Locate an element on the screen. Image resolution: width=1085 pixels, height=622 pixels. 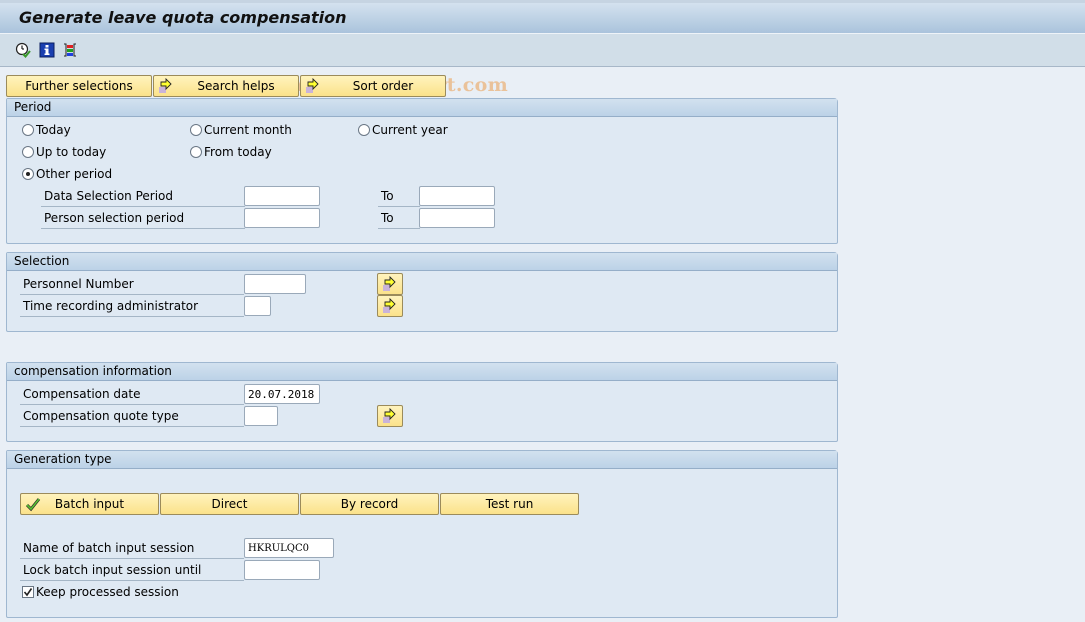
direct-button: Direct is located at coordinates (229, 504).